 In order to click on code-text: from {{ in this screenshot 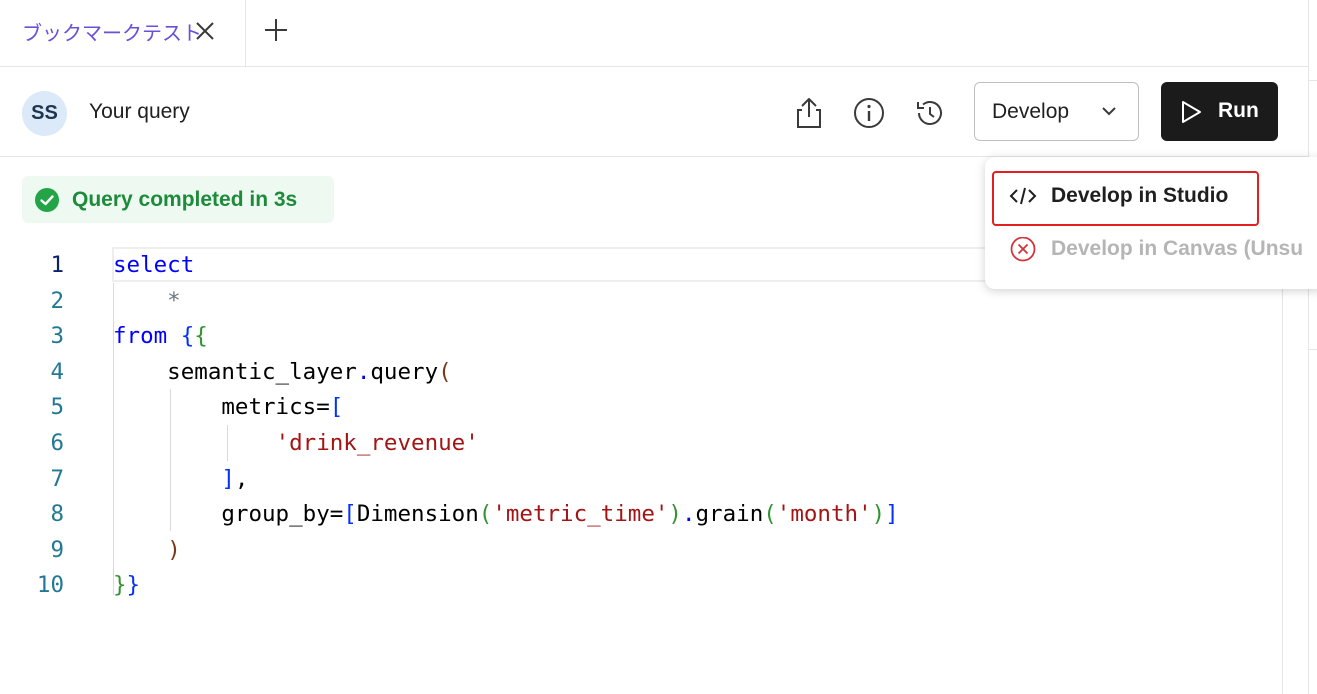, I will do `click(160, 336)`.